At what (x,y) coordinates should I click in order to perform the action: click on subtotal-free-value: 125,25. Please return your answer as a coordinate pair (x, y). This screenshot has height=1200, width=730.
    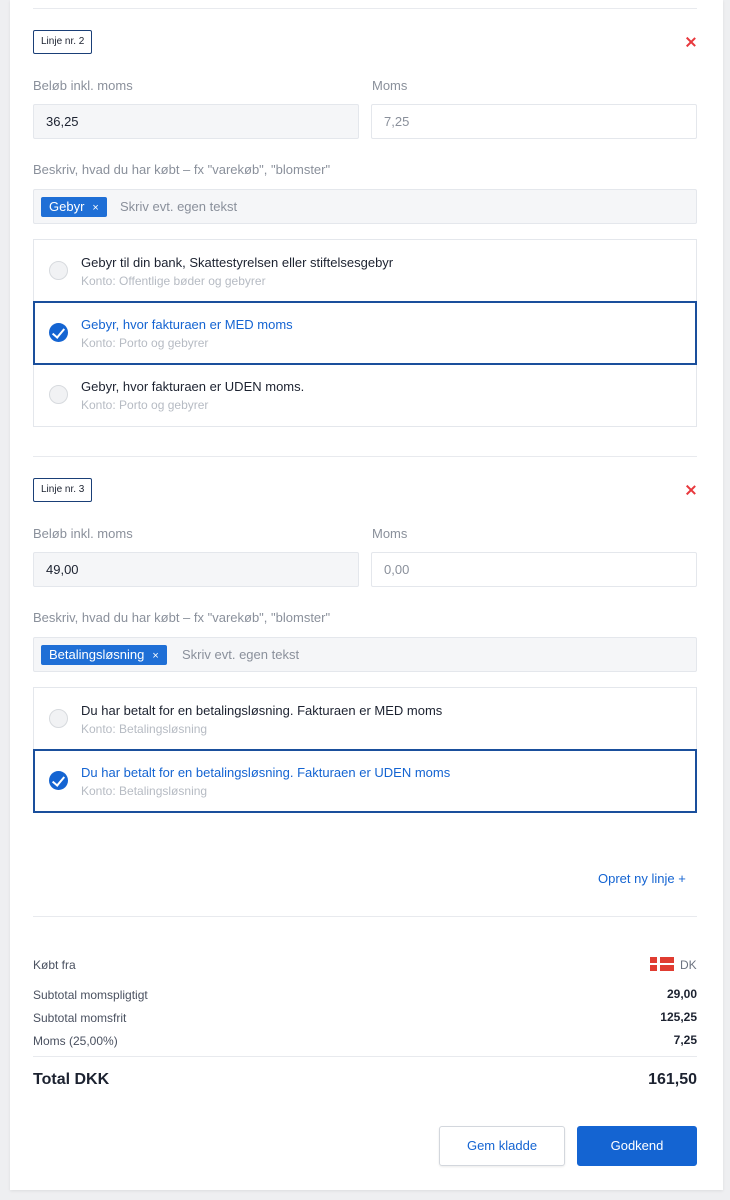
    Looking at the image, I should click on (678, 1017).